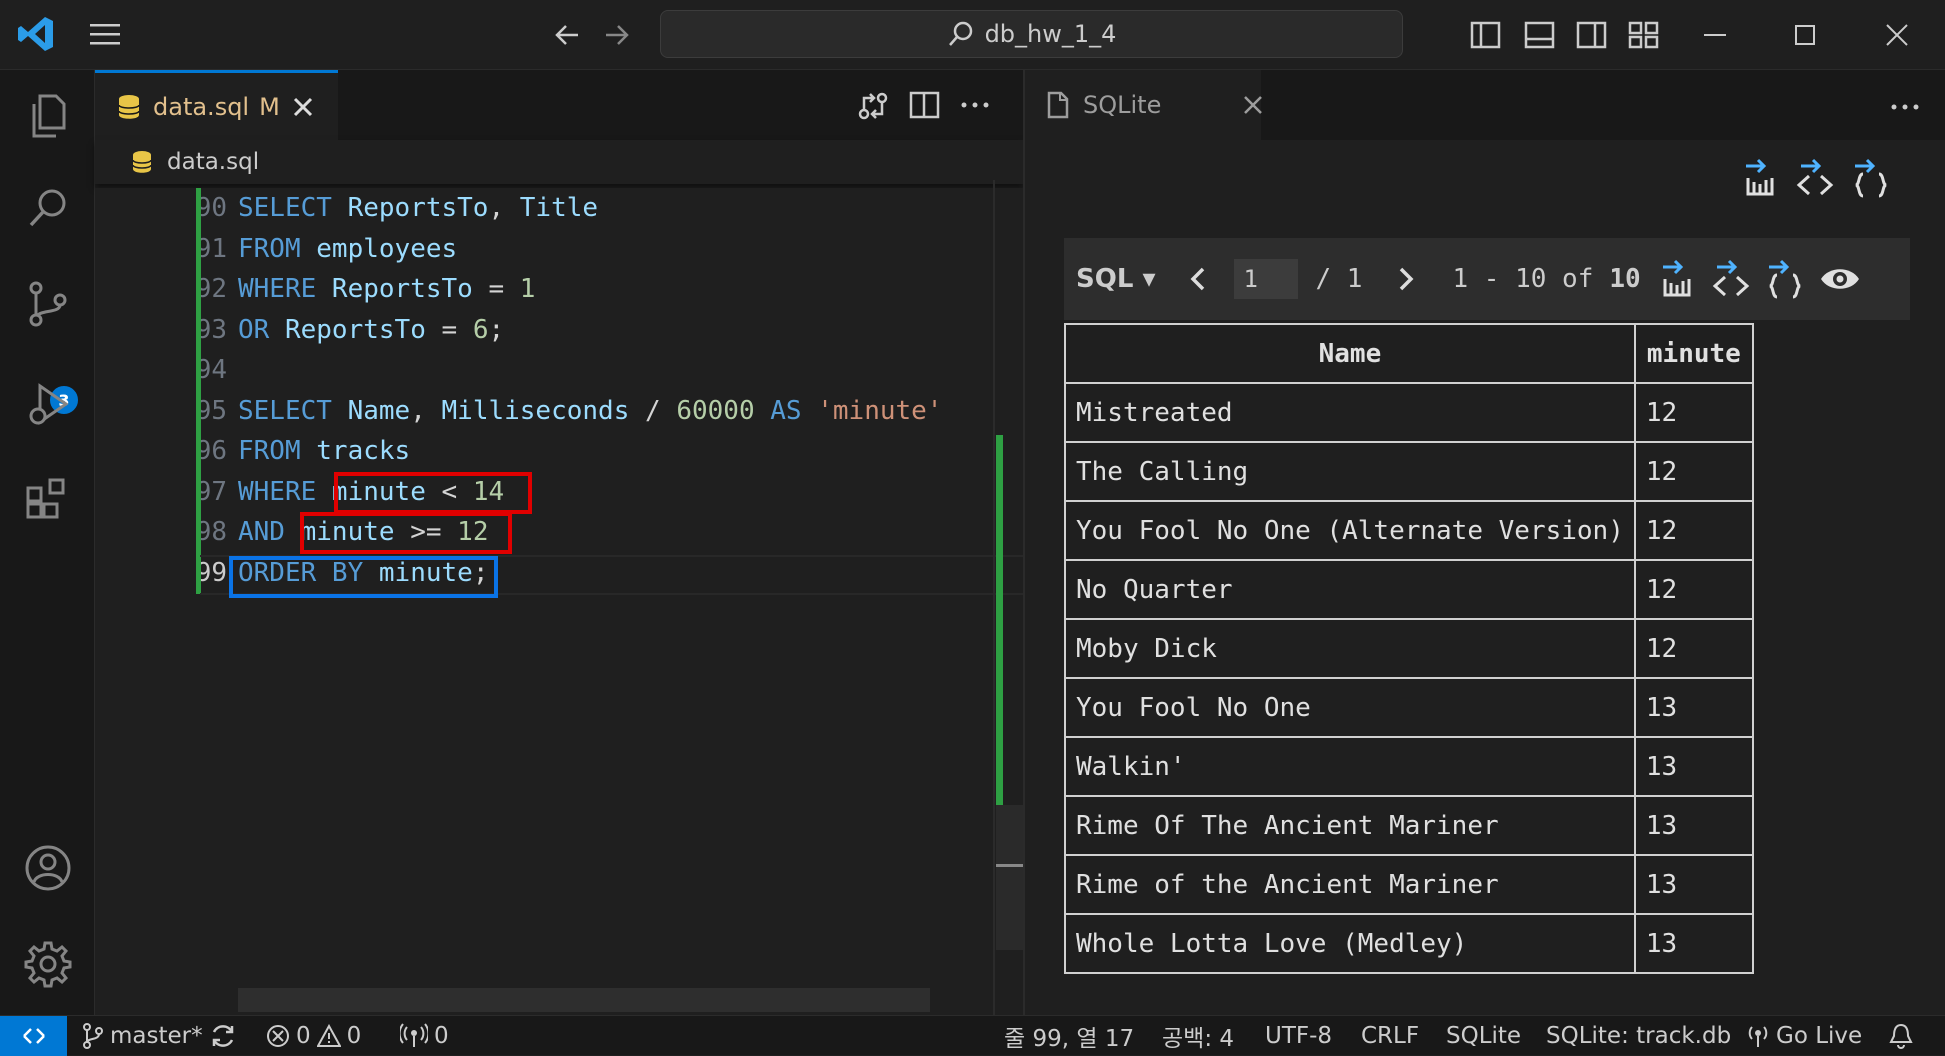 The height and width of the screenshot is (1056, 1945). What do you see at coordinates (1198, 1036) in the screenshot?
I see `indentation: 공백: 4` at bounding box center [1198, 1036].